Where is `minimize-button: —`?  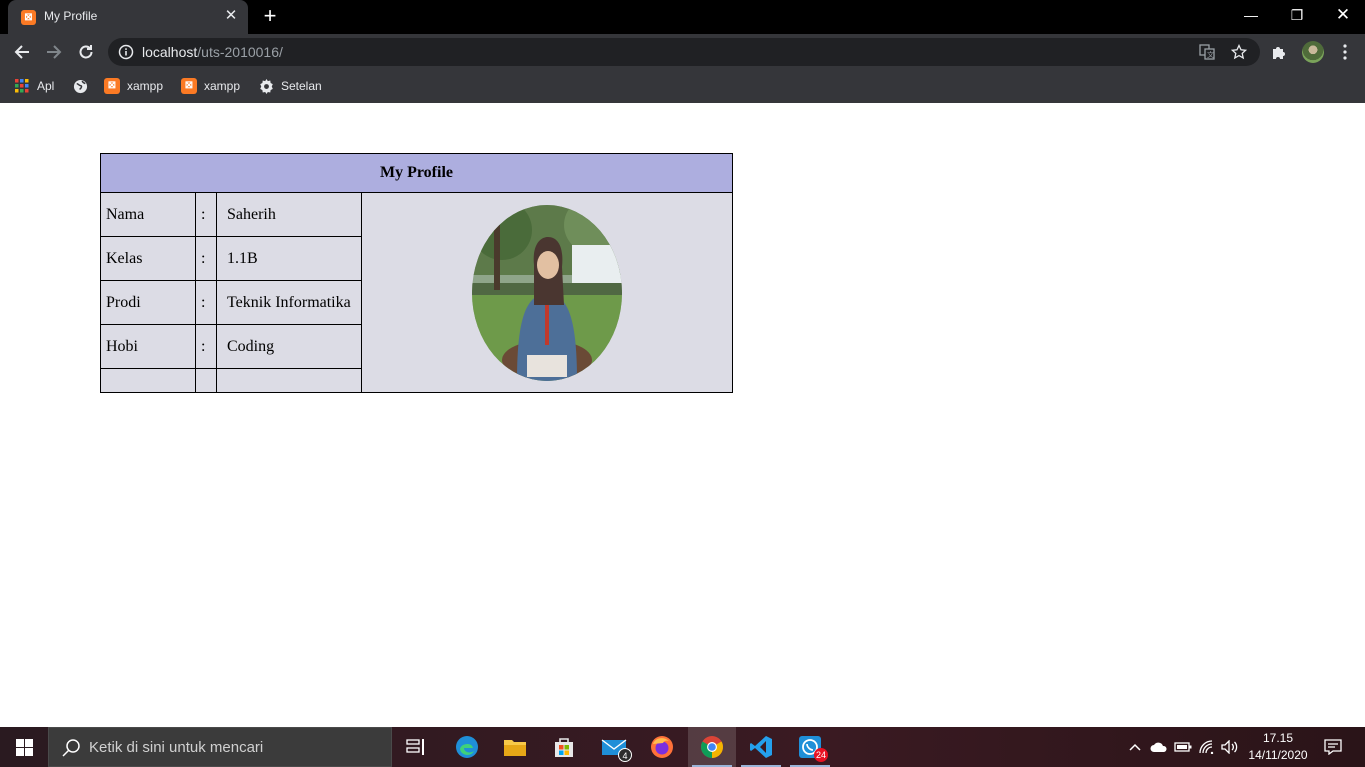 minimize-button: — is located at coordinates (1251, 15).